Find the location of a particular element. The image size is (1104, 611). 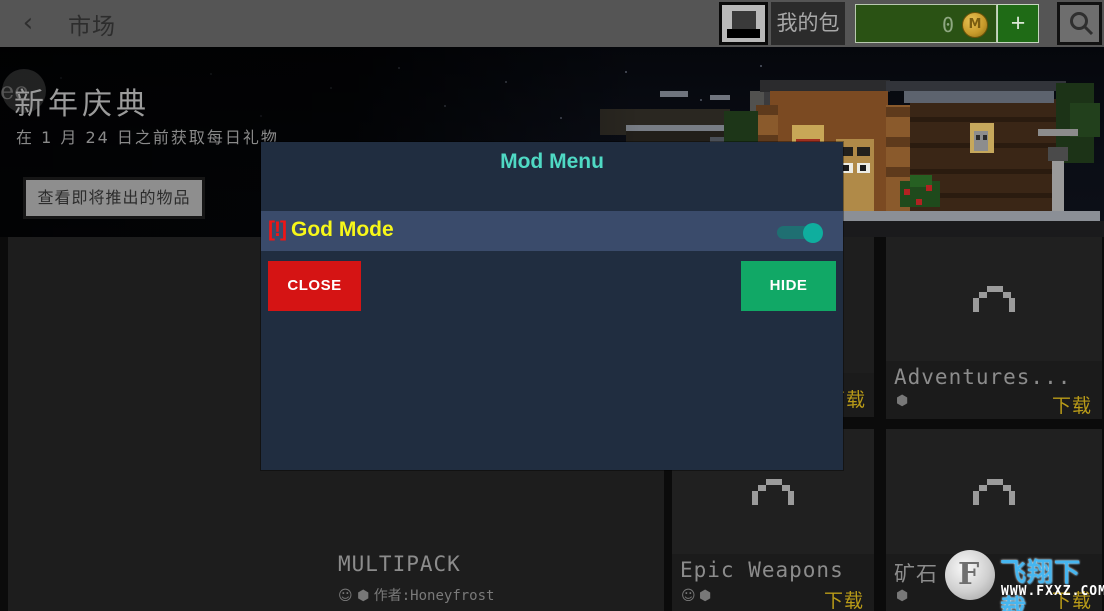

coin-icon: M is located at coordinates (975, 25).